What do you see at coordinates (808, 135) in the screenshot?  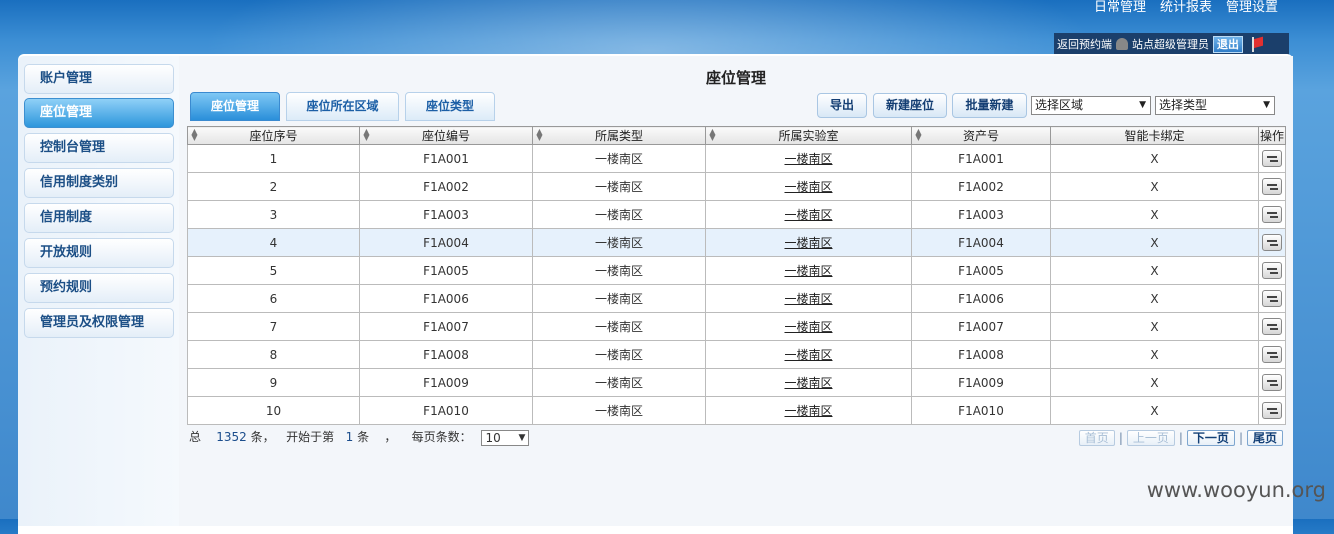 I see `col-header-lab: ▲ ▼ 所属实验室` at bounding box center [808, 135].